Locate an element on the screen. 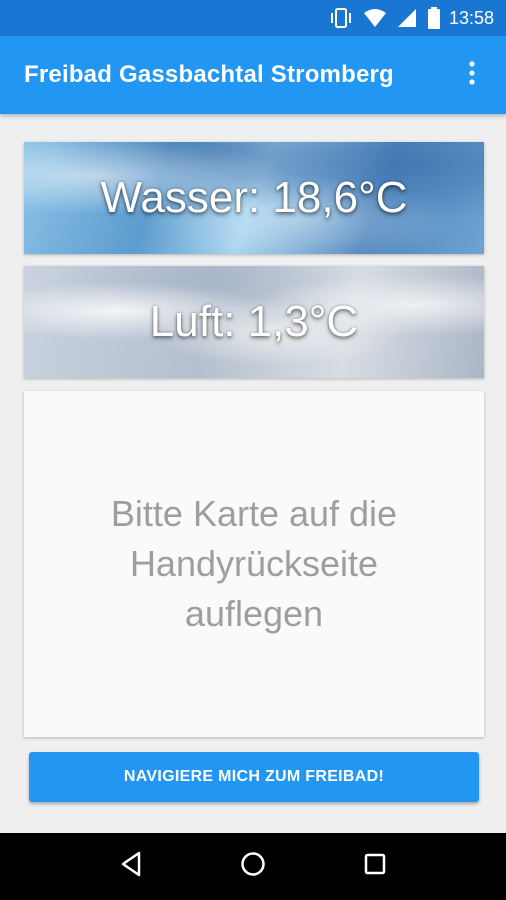 This screenshot has width=506, height=900. recents-icon is located at coordinates (375, 866).